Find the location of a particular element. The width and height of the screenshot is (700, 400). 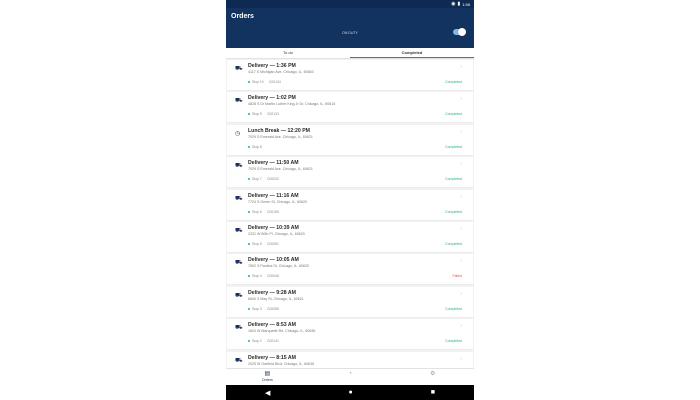

nav-orders-label: Orders is located at coordinates (267, 380).